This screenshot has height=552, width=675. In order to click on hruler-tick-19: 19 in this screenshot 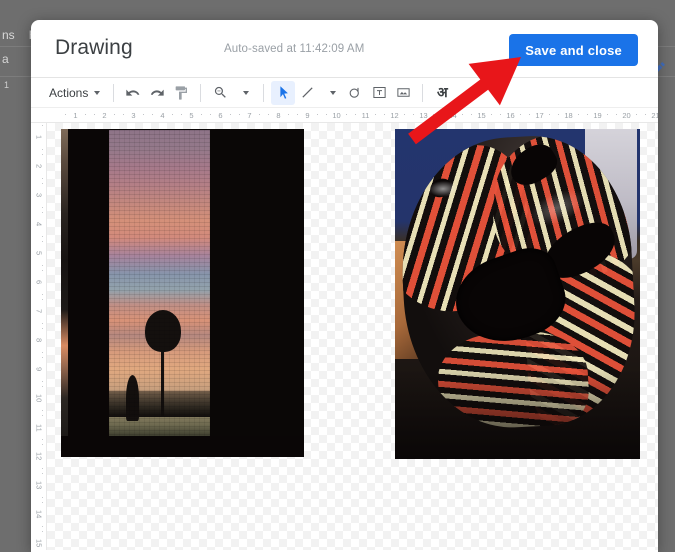, I will do `click(597, 115)`.